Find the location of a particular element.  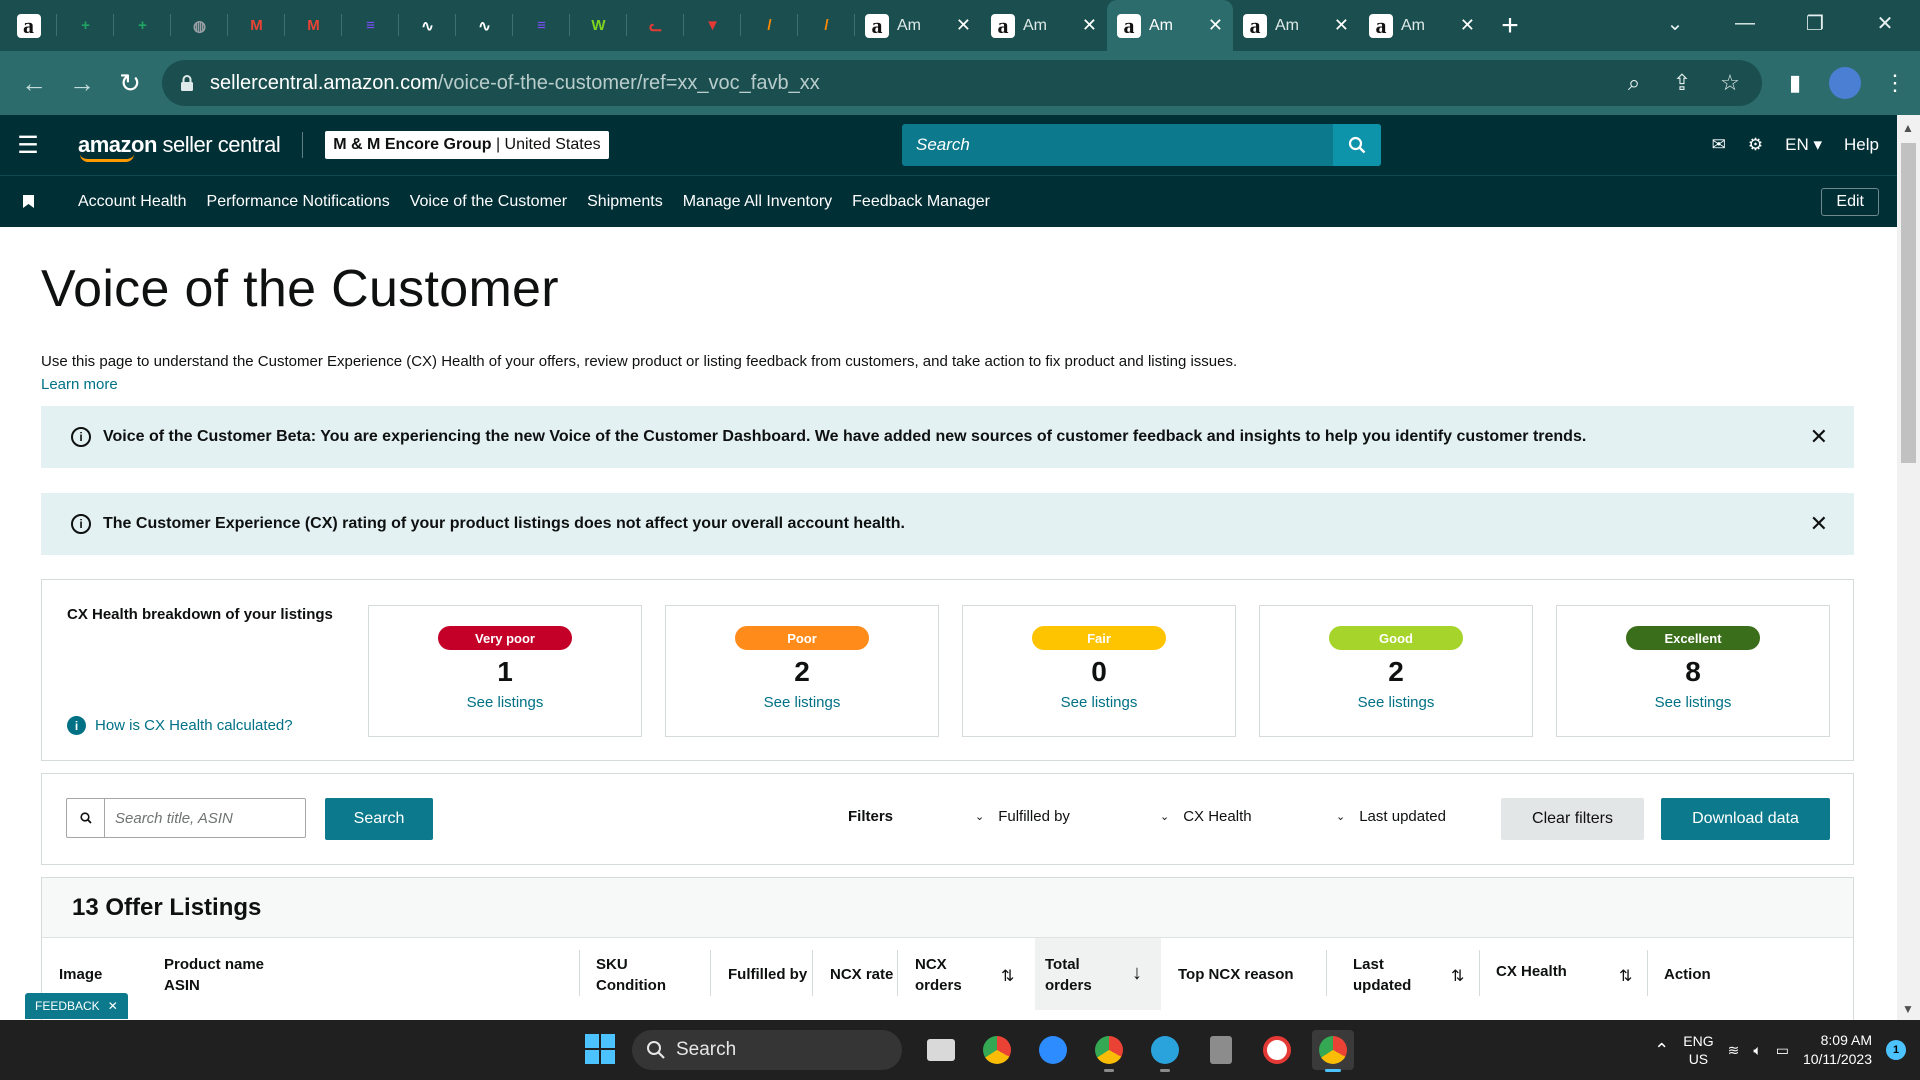

profile-avatar is located at coordinates (1845, 83).